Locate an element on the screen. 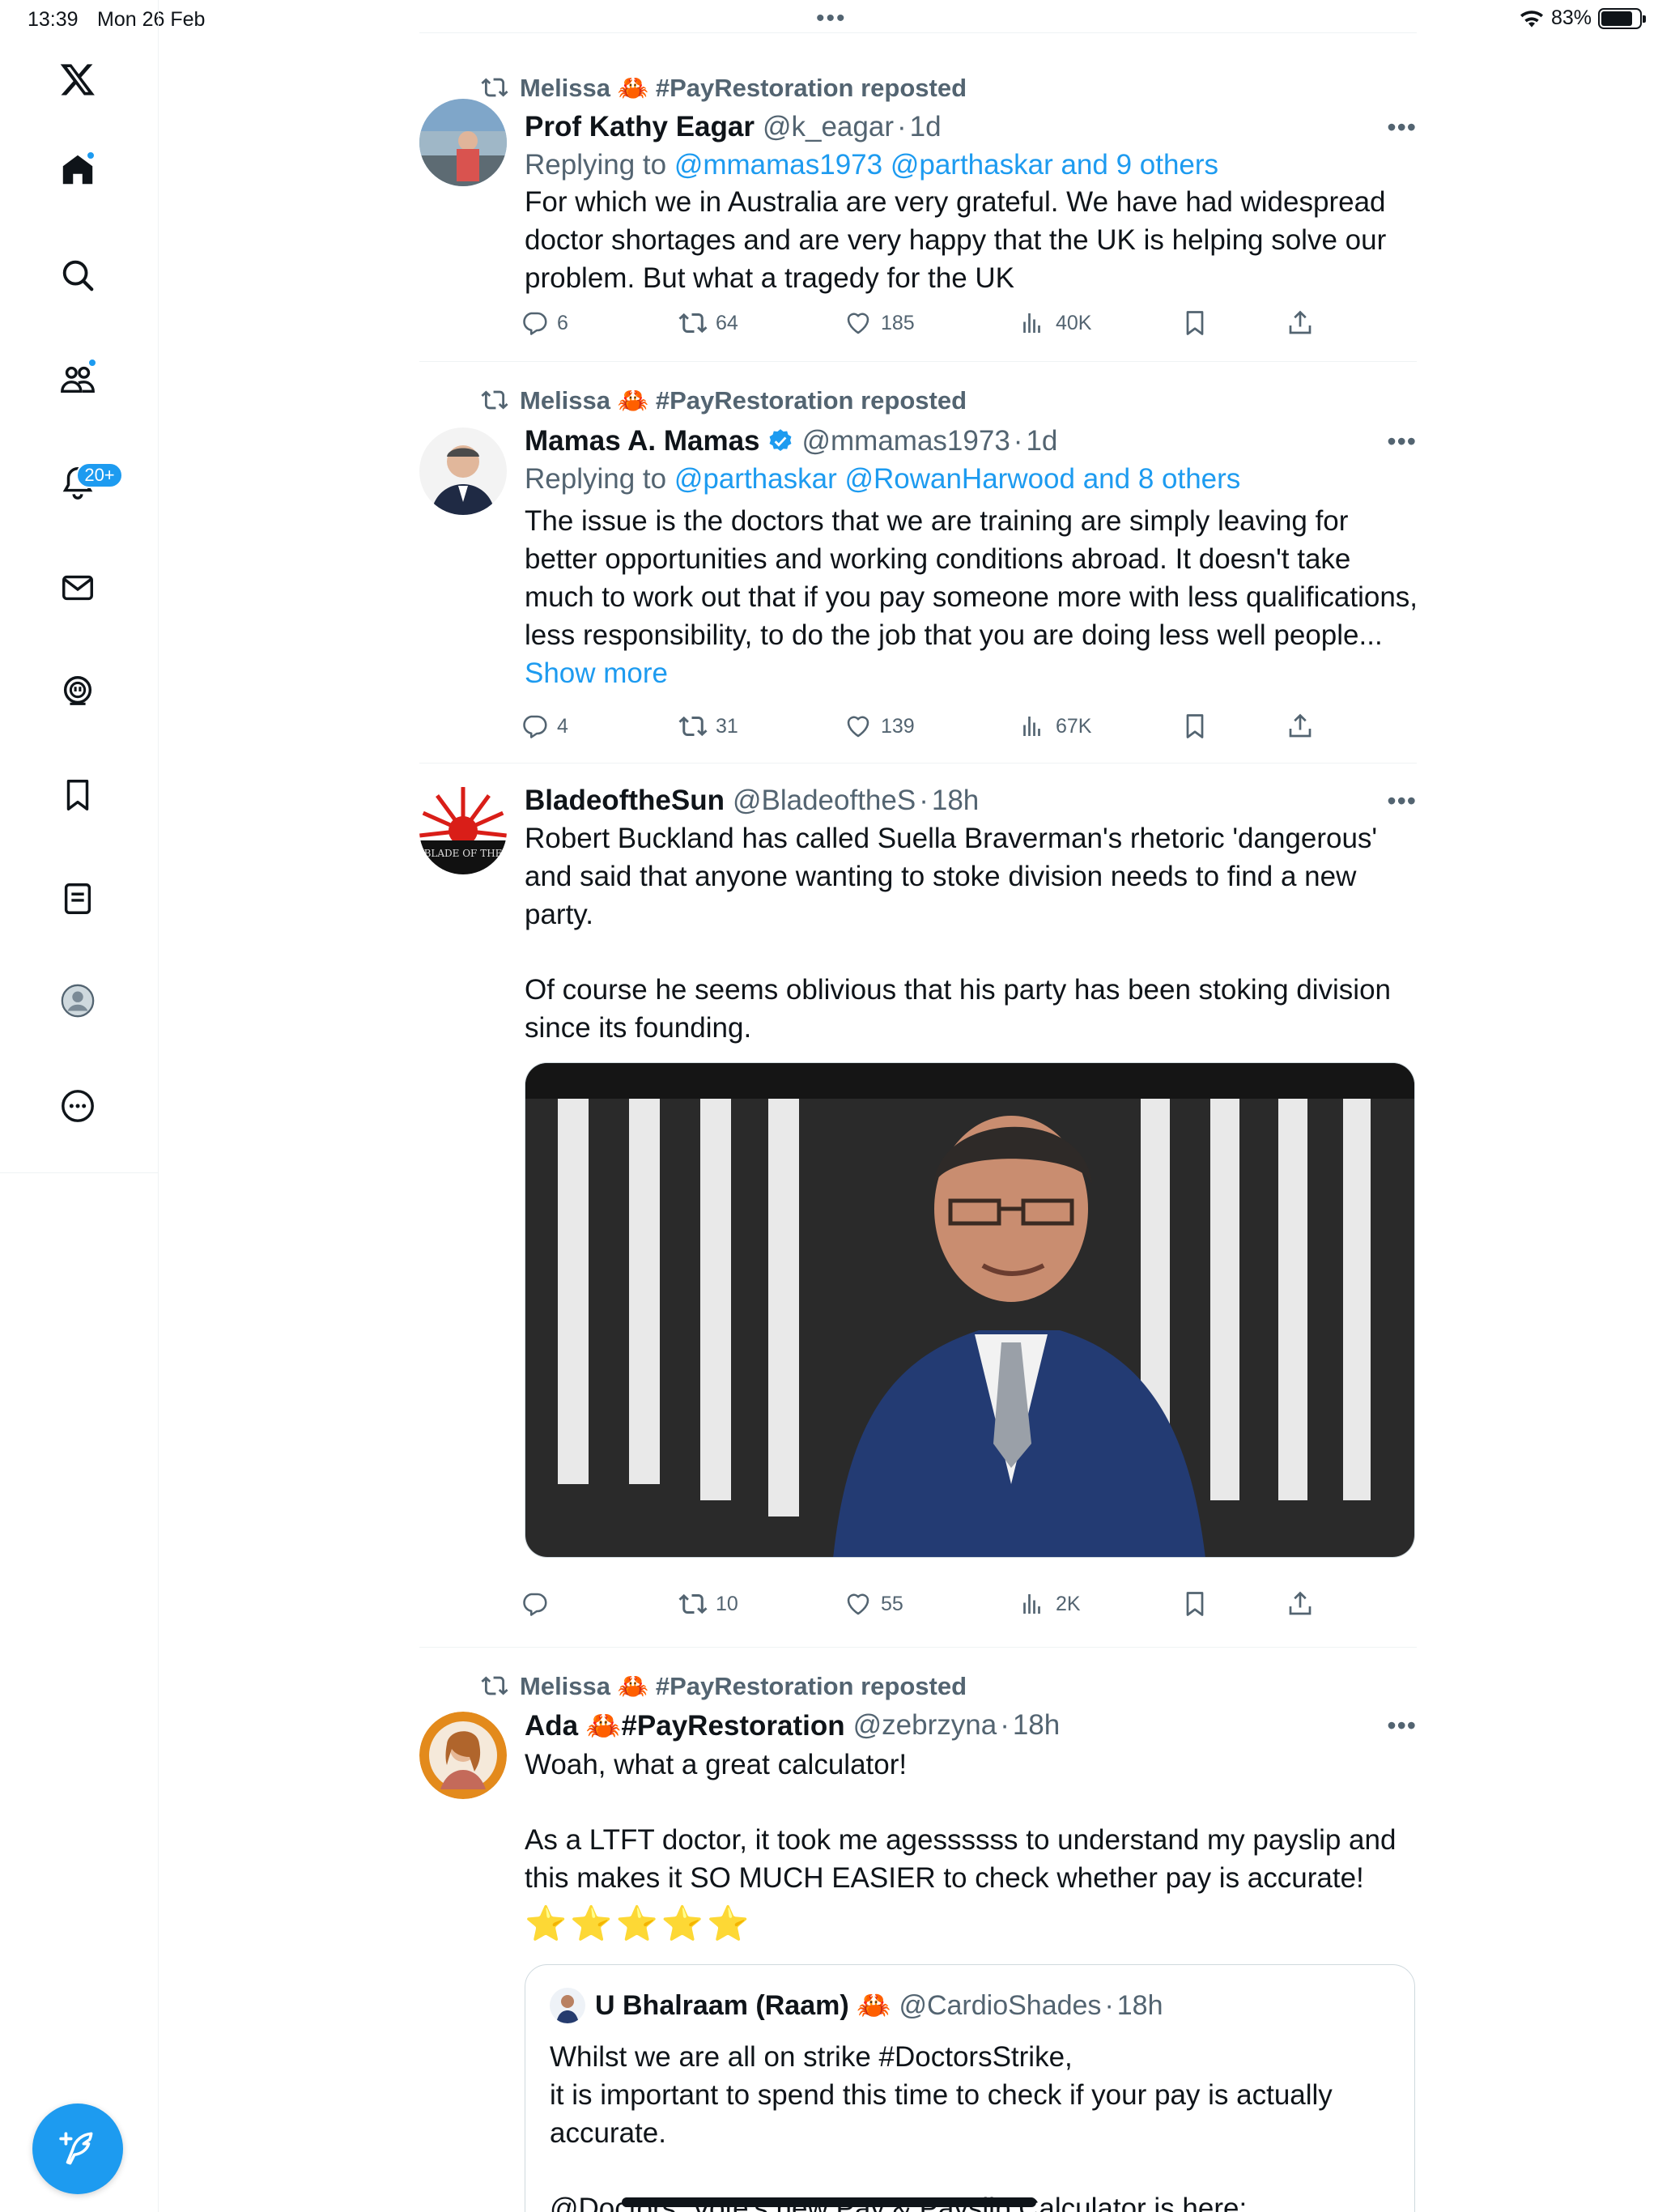  author-name: Ada 🦀#PayRestoration is located at coordinates (685, 1726).